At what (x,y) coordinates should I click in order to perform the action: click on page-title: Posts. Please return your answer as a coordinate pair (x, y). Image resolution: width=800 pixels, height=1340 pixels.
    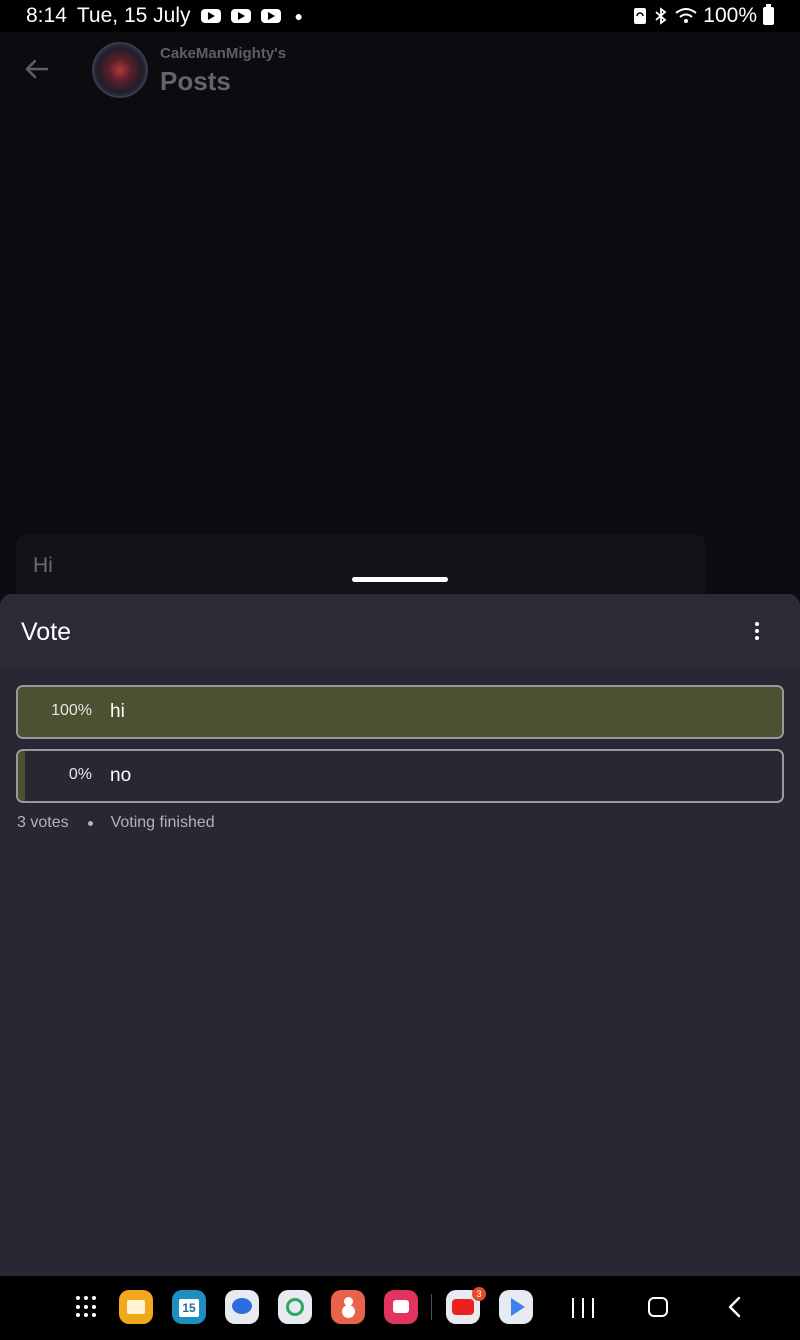
    Looking at the image, I should click on (195, 81).